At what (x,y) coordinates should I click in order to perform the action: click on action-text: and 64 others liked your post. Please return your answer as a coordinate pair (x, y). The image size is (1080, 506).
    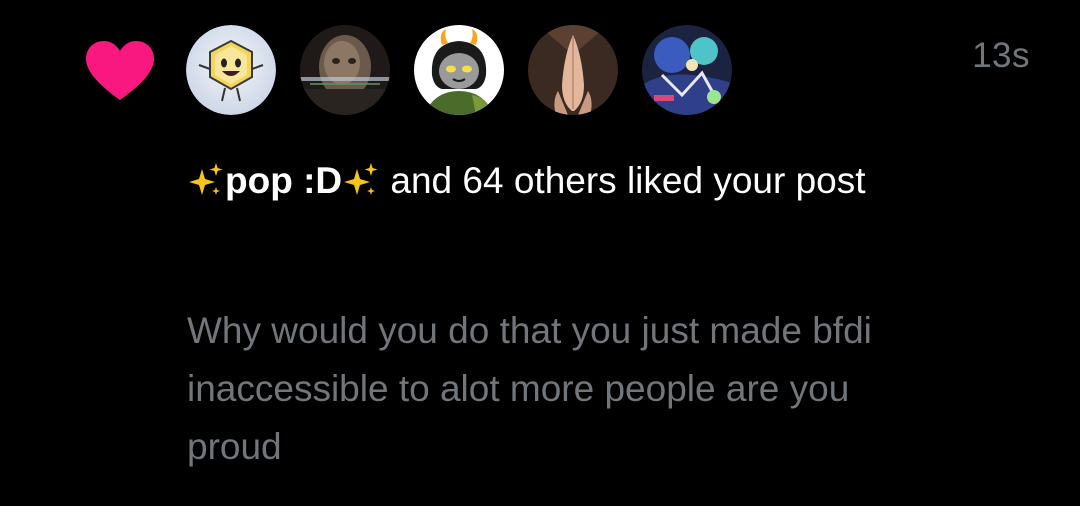
    Looking at the image, I should click on (623, 180).